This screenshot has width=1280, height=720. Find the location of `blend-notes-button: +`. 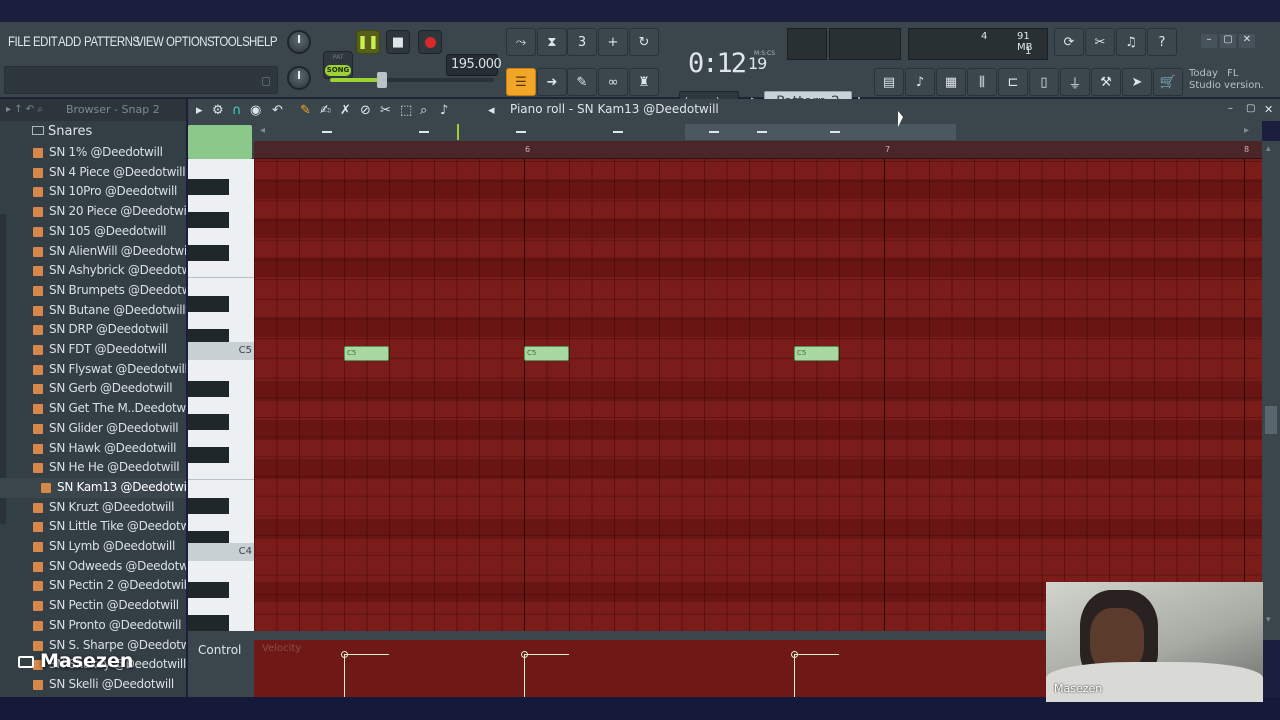

blend-notes-button: + is located at coordinates (613, 42).